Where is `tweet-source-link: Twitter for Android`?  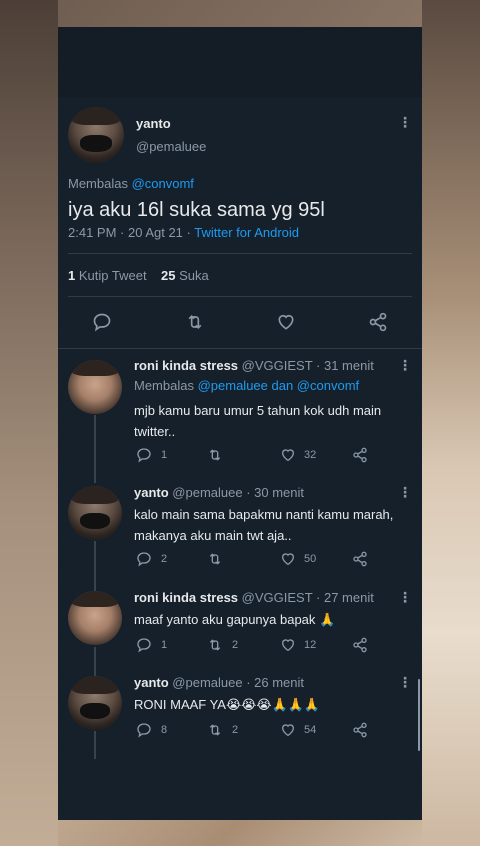
tweet-source-link: Twitter for Android is located at coordinates (246, 232).